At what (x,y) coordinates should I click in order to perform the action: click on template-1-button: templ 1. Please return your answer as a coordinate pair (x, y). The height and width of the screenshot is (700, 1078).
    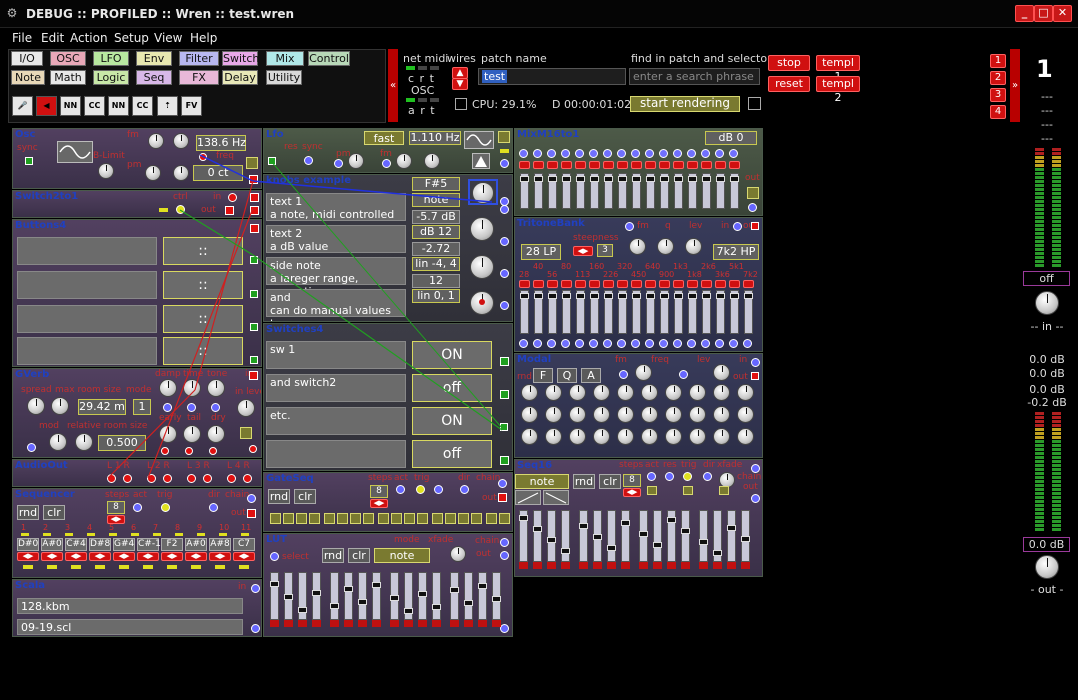
    Looking at the image, I should click on (838, 69).